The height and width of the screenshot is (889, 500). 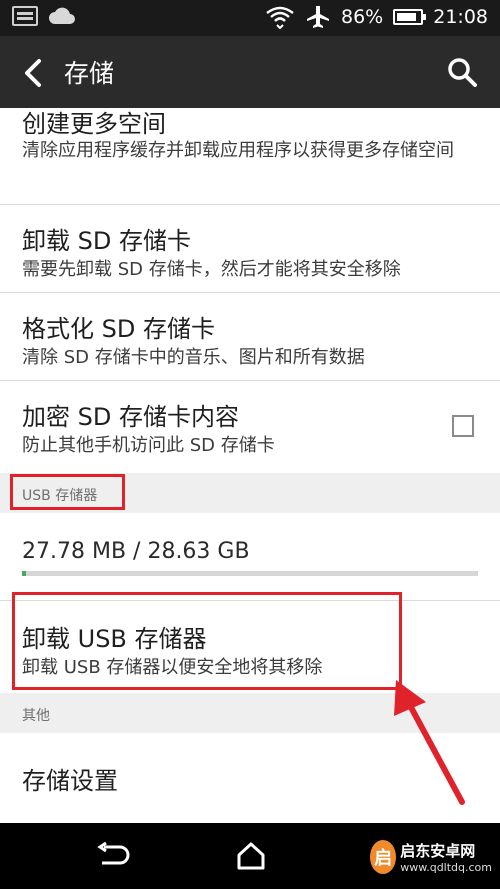 What do you see at coordinates (130, 417) in the screenshot?
I see `item-title: 加密 SD 存储卡内容` at bounding box center [130, 417].